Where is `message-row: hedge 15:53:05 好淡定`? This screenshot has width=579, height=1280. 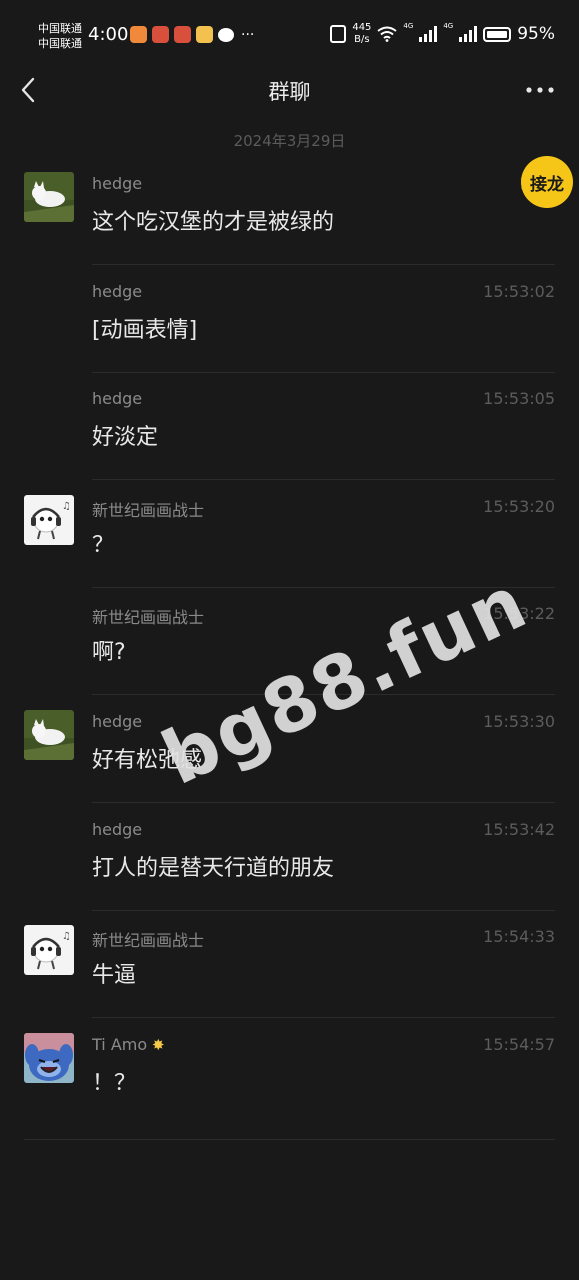
message-row: hedge 15:53:05 好淡定 is located at coordinates (289, 427).